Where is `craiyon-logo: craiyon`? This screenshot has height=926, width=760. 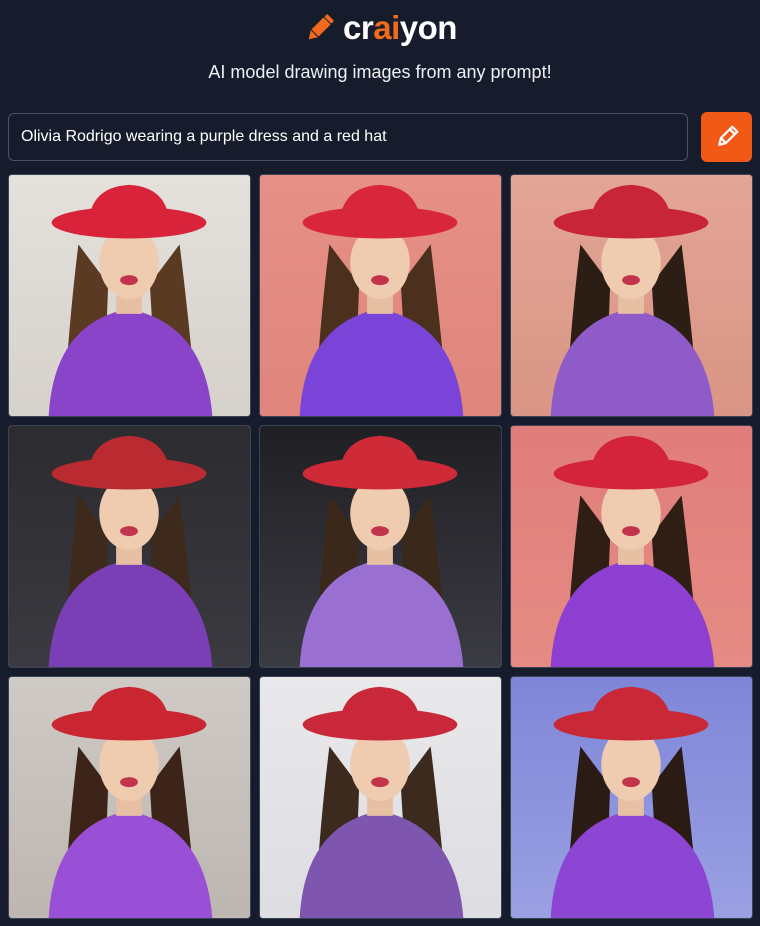
craiyon-logo: craiyon is located at coordinates (380, 28).